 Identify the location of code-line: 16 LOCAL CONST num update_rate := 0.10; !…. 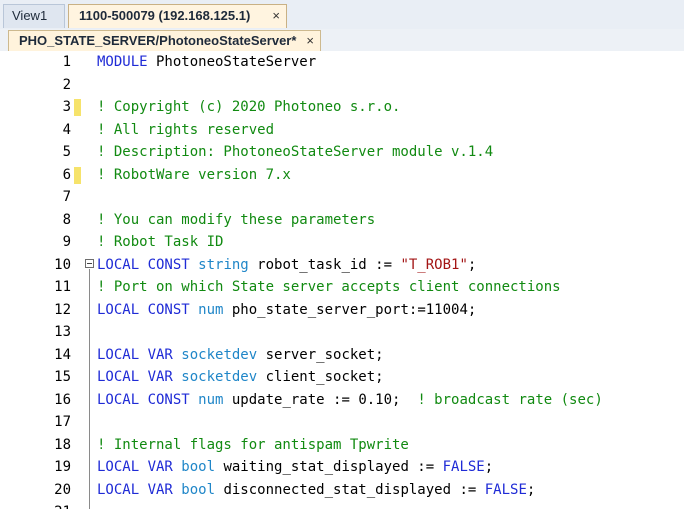
(342, 400).